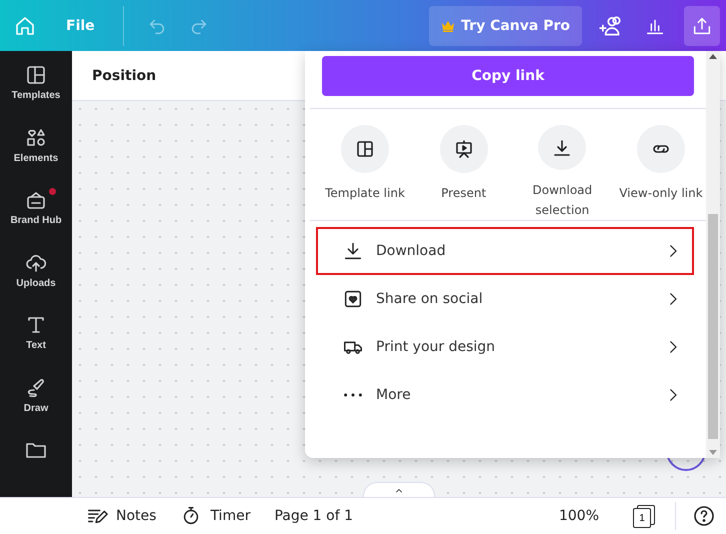  What do you see at coordinates (661, 172) in the screenshot?
I see `share-option: View-only link` at bounding box center [661, 172].